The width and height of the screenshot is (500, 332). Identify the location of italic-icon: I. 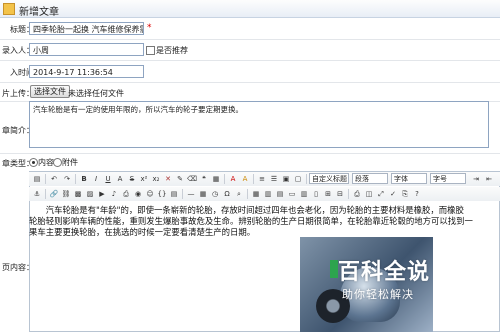
(96, 179).